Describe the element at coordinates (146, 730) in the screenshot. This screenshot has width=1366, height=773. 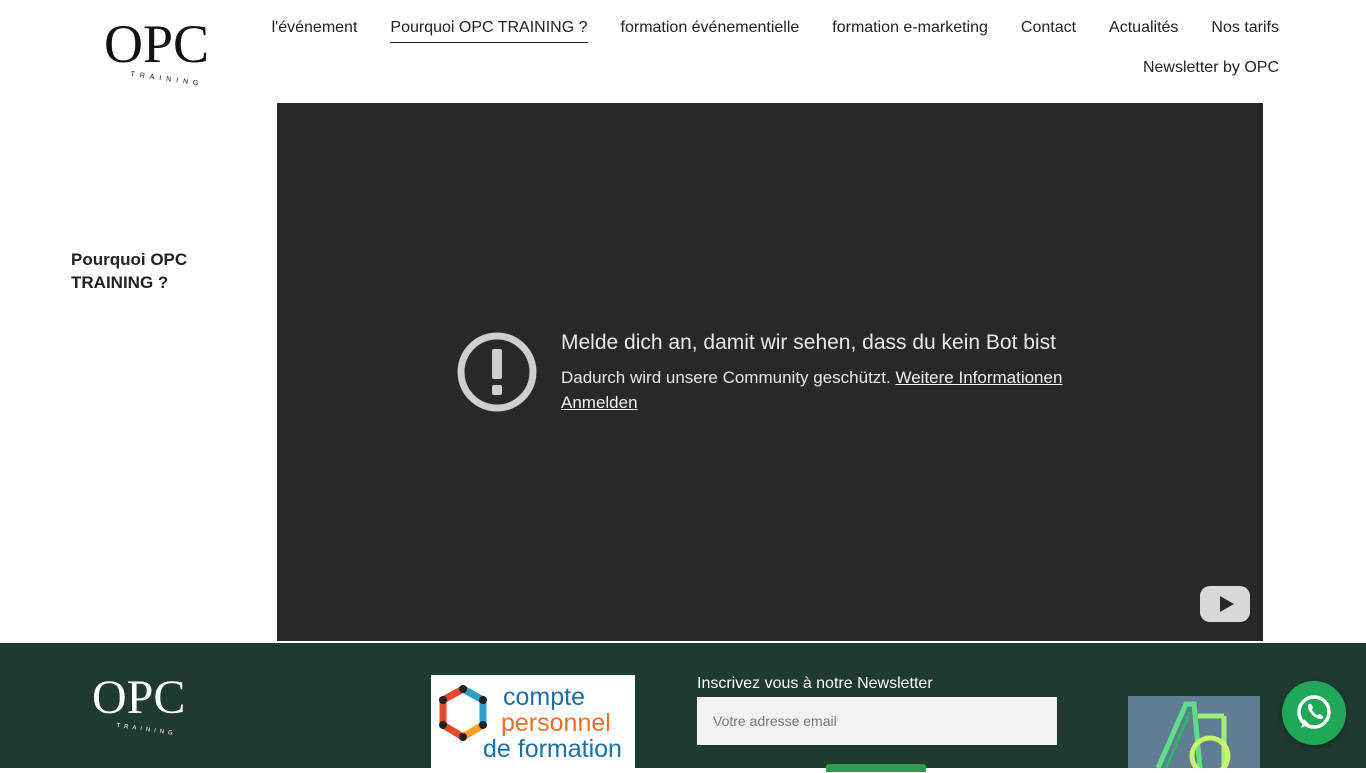
I see `svg-text: TRAINING` at that location.